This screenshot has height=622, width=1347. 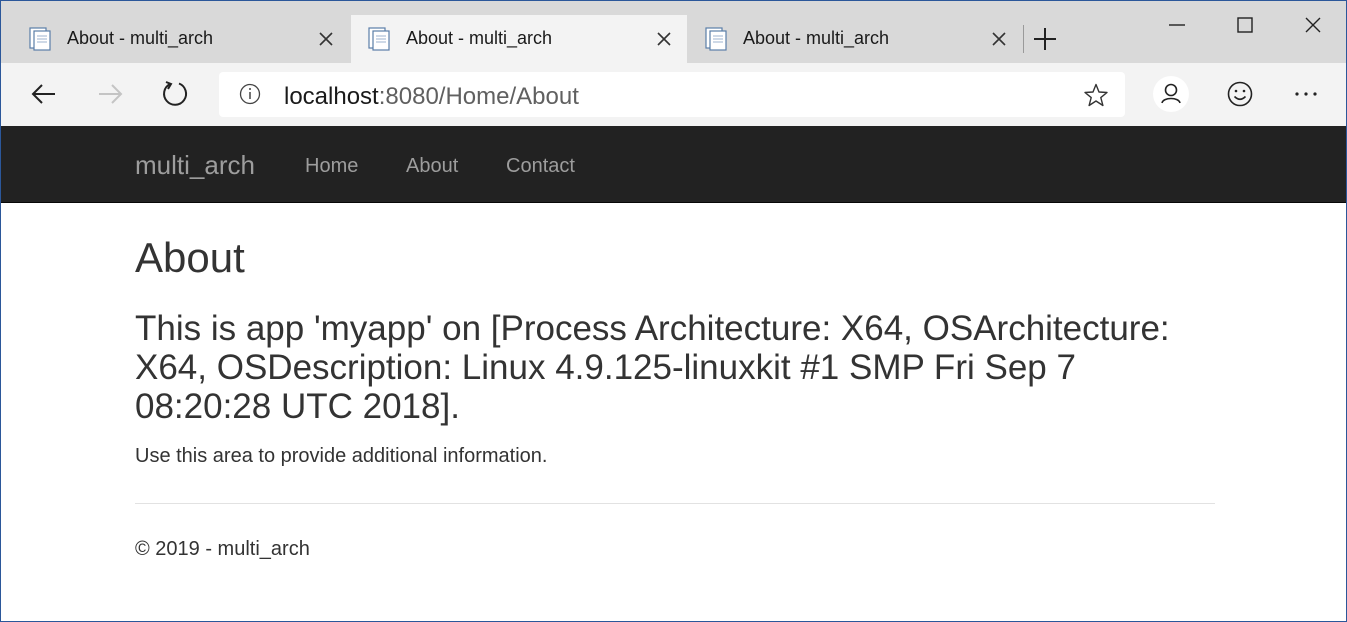 What do you see at coordinates (673, 164) in the screenshot?
I see `site-navbar: multi_arch Home About Contact` at bounding box center [673, 164].